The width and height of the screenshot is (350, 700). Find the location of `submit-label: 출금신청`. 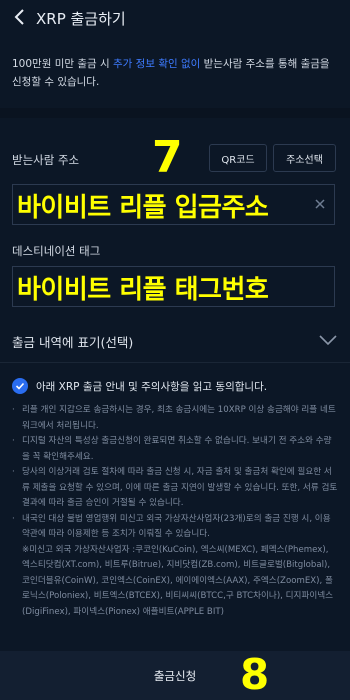

submit-label: 출금신청 is located at coordinates (175, 675).